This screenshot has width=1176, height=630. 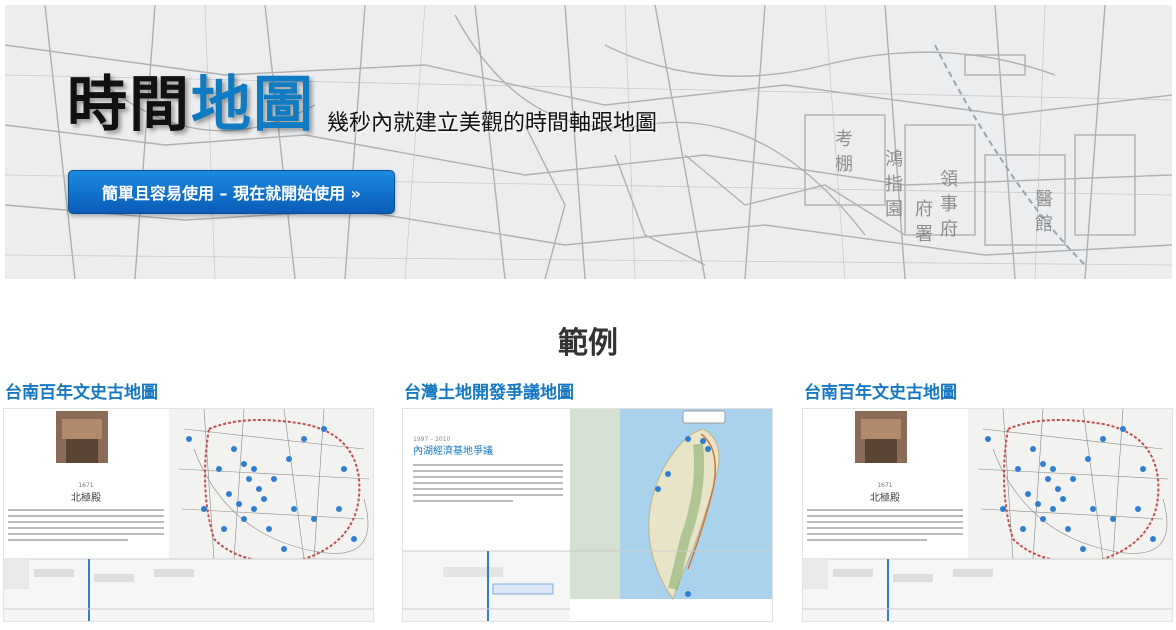 I want to click on svg-text: 考, so click(x=844, y=139).